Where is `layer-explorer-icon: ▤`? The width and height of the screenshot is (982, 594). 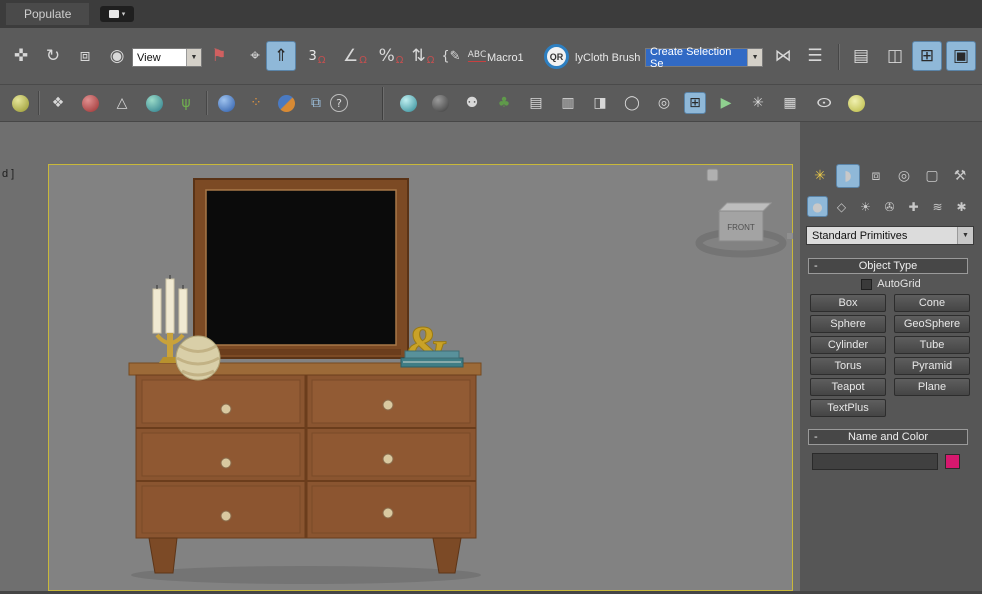 layer-explorer-icon: ▤ is located at coordinates (861, 56).